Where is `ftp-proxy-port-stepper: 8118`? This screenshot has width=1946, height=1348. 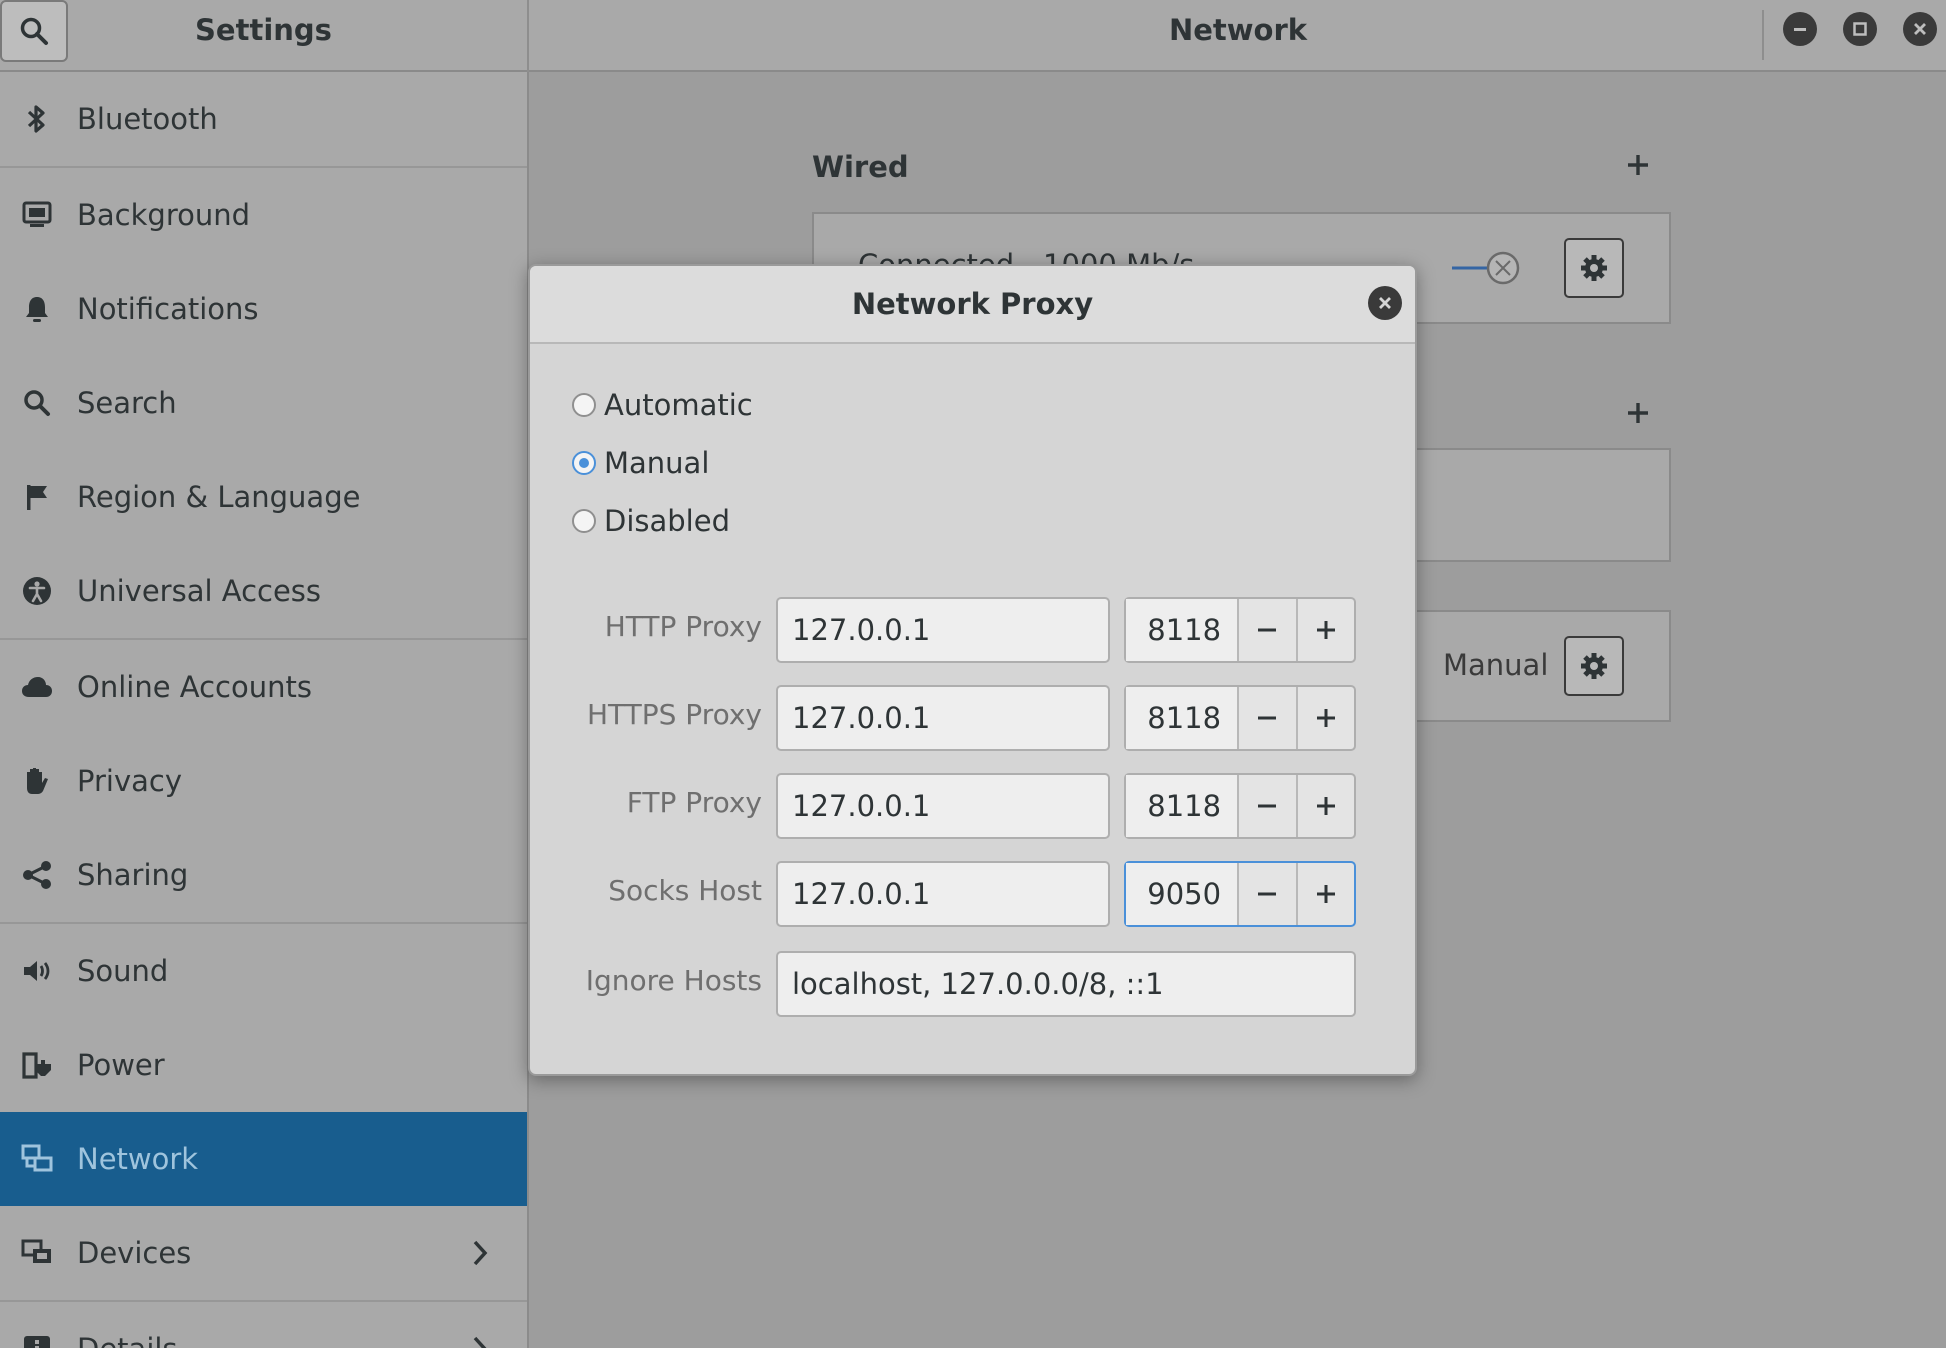
ftp-proxy-port-stepper: 8118 is located at coordinates (1240, 806).